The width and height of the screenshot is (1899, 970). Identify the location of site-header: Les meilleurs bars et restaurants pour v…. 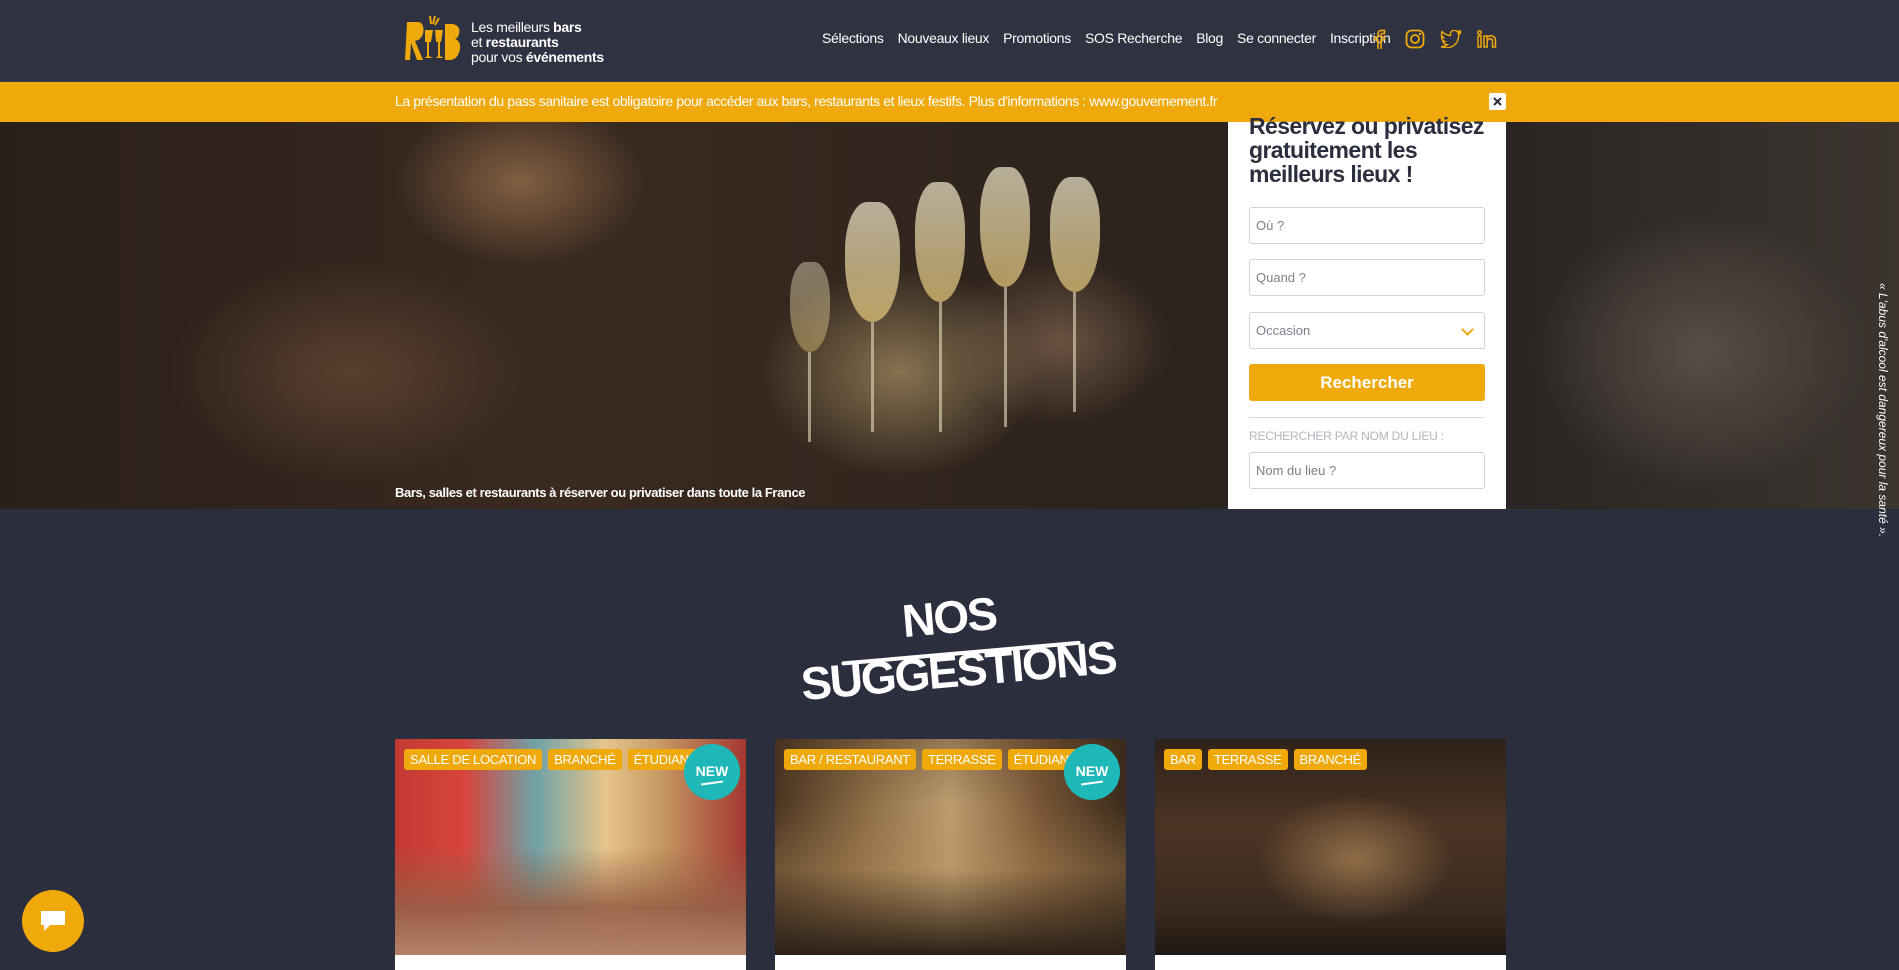
(949, 41).